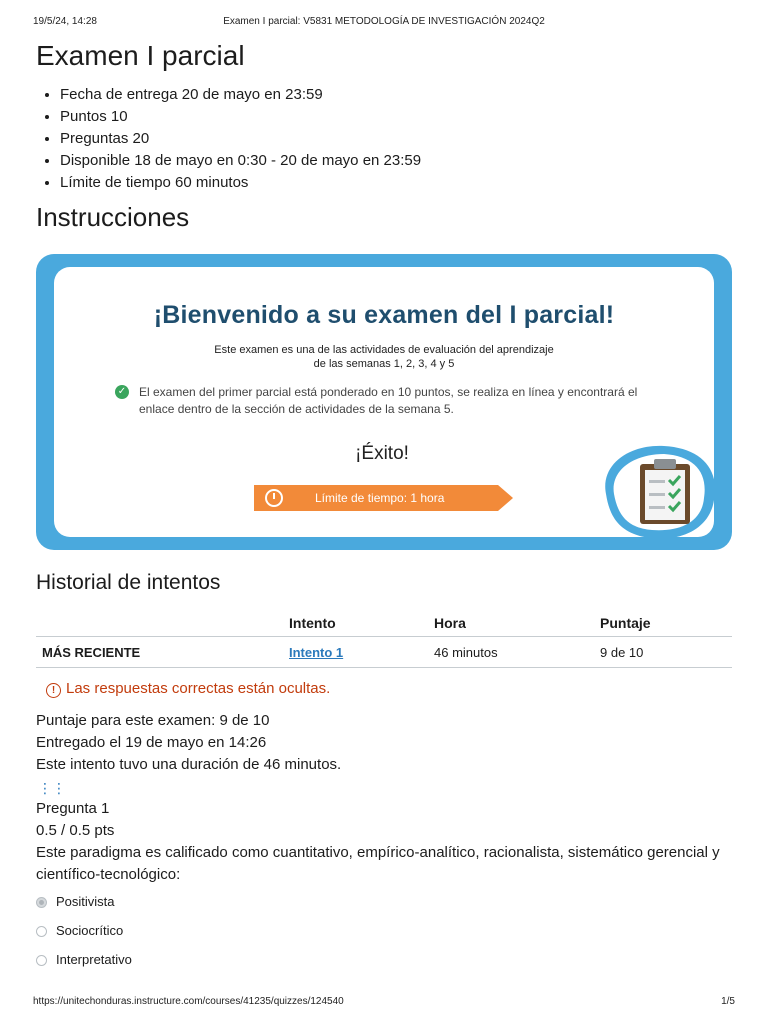 This screenshot has width=768, height=1024. Describe the element at coordinates (666, 623) in the screenshot. I see `col-header-puntaje: Puntaje` at that location.